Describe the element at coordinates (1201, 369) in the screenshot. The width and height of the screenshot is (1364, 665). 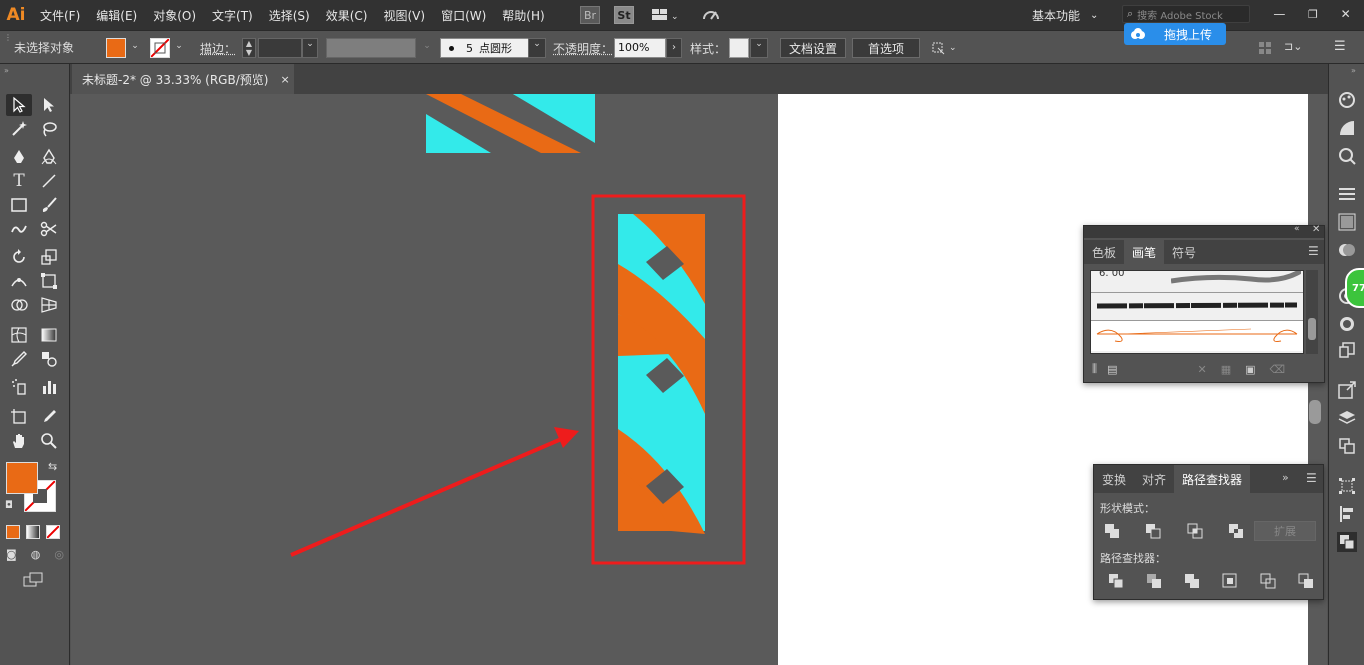
I see `remove-brush-stroke-icon: ✕` at that location.